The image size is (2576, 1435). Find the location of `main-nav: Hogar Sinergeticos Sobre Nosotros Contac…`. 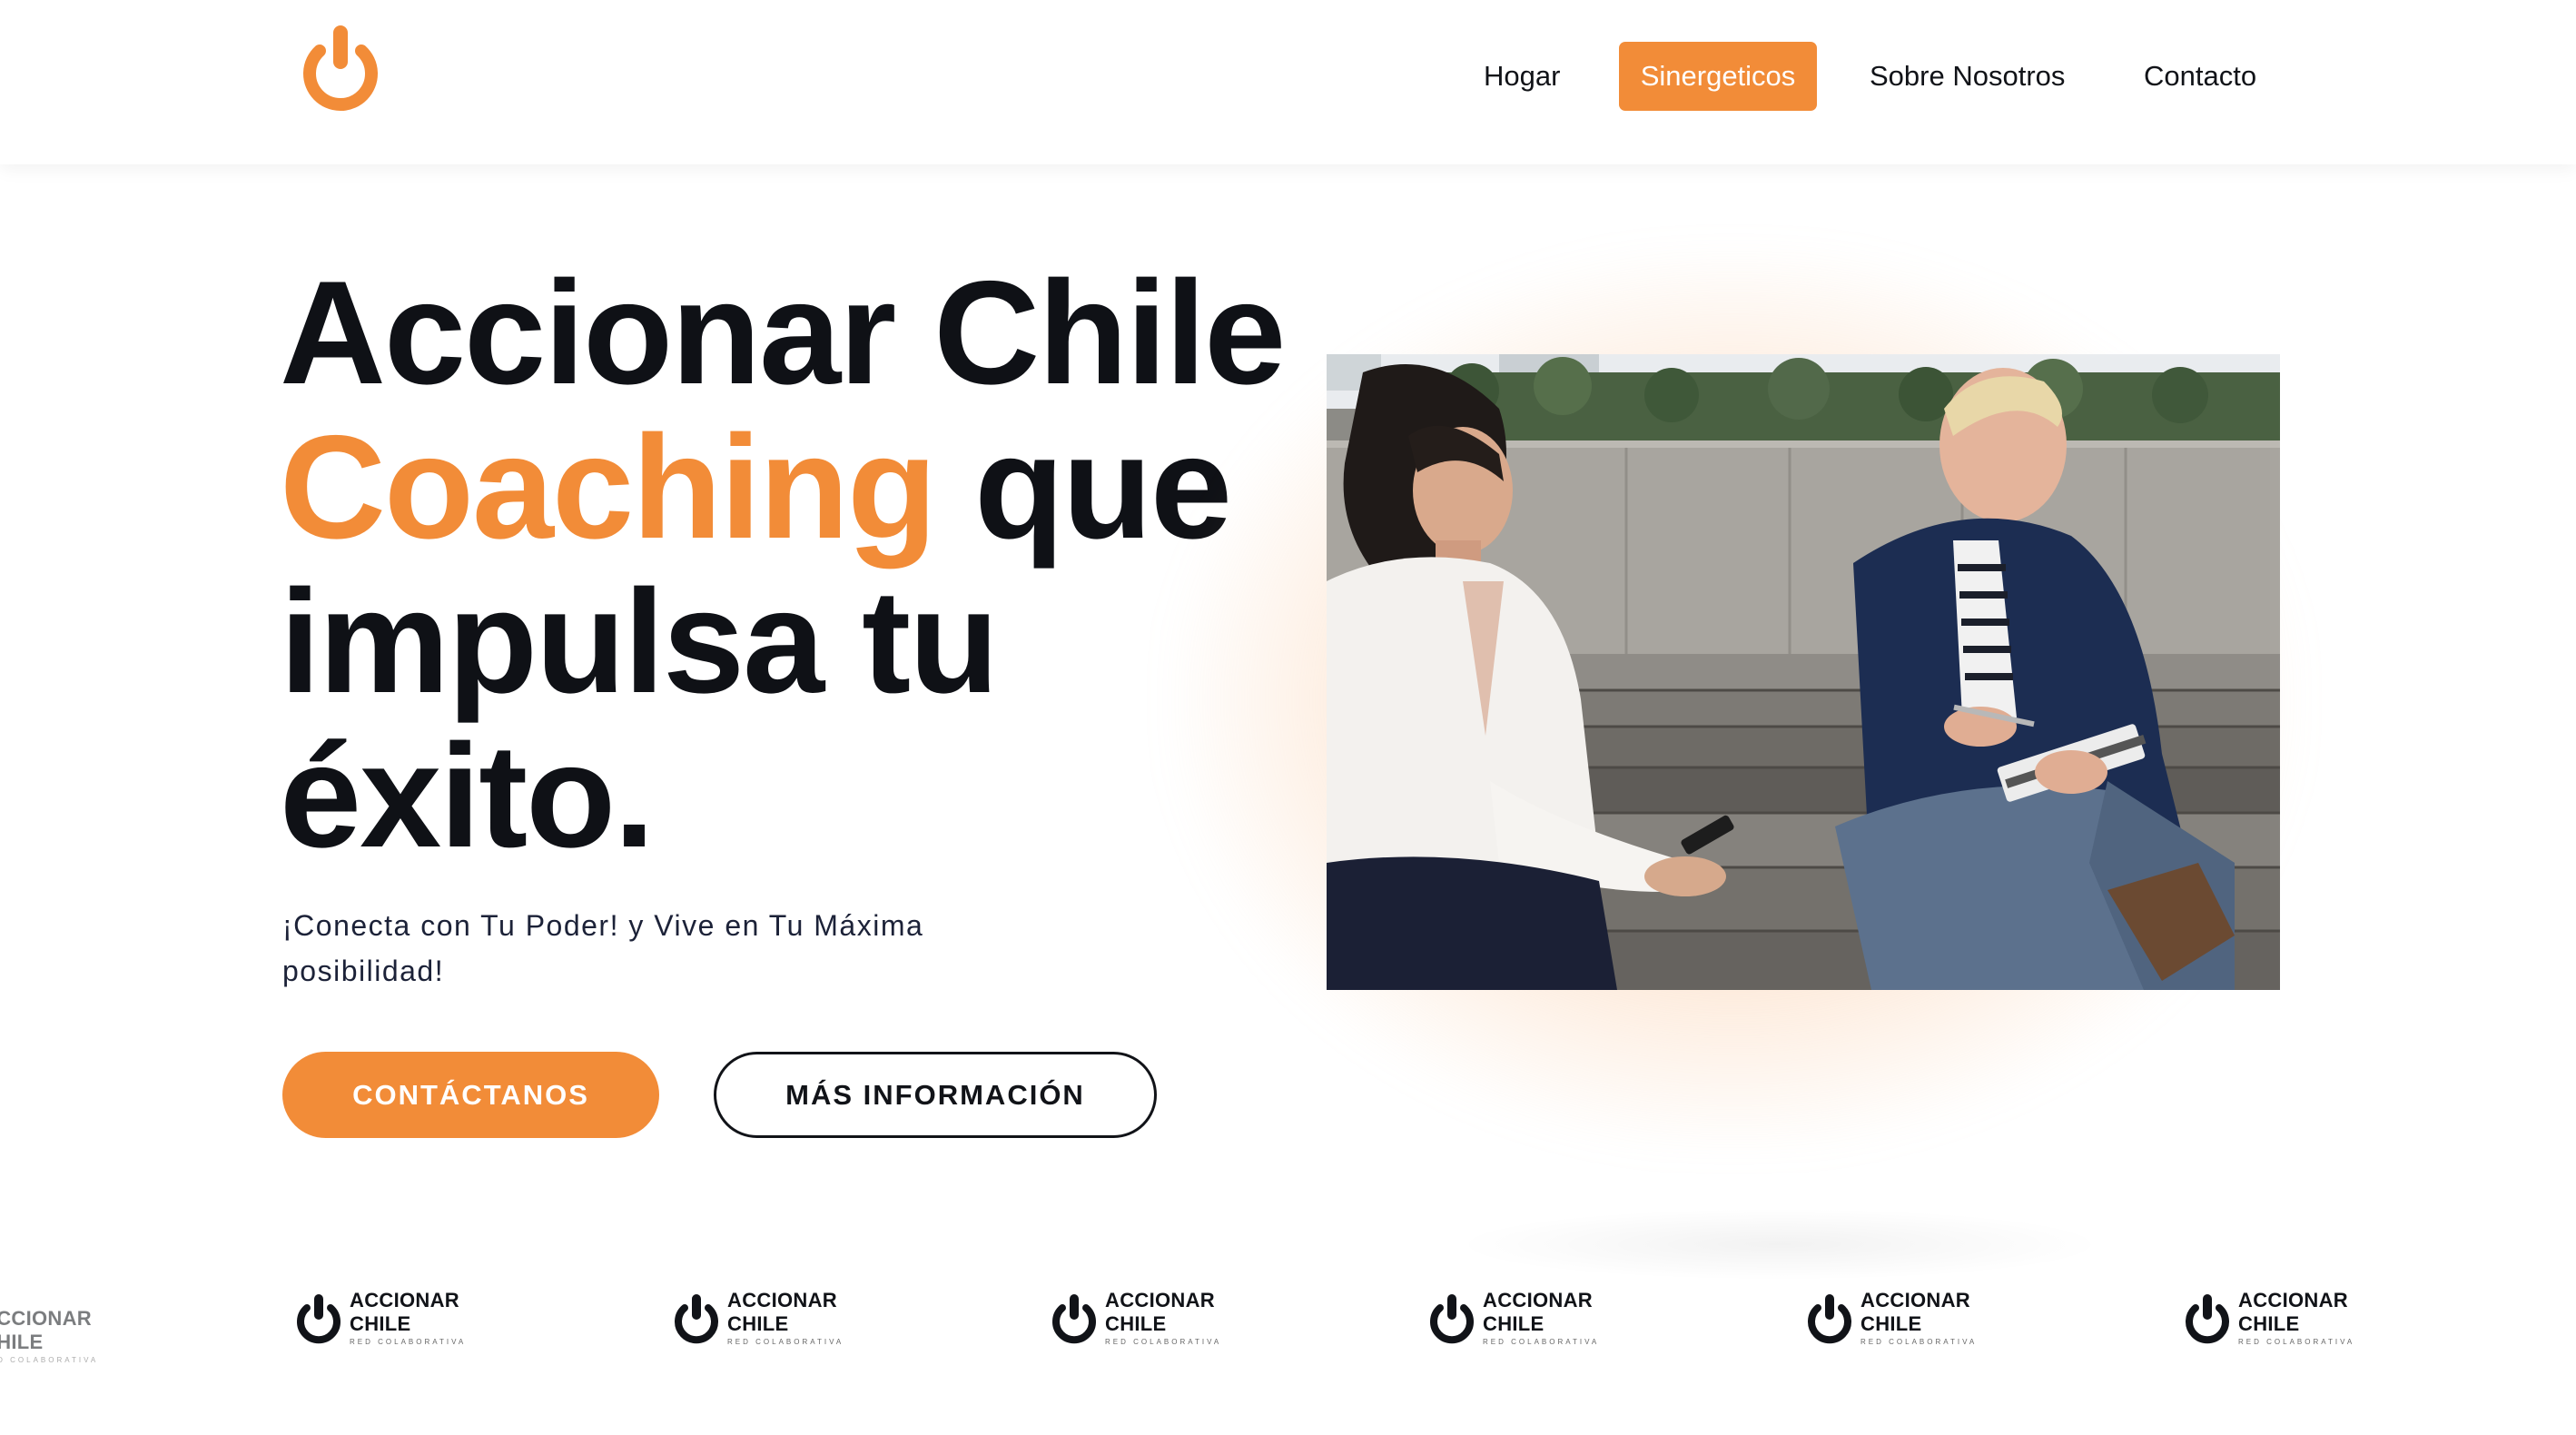

main-nav: Hogar Sinergeticos Sobre Nosotros Contac… is located at coordinates (1862, 76).